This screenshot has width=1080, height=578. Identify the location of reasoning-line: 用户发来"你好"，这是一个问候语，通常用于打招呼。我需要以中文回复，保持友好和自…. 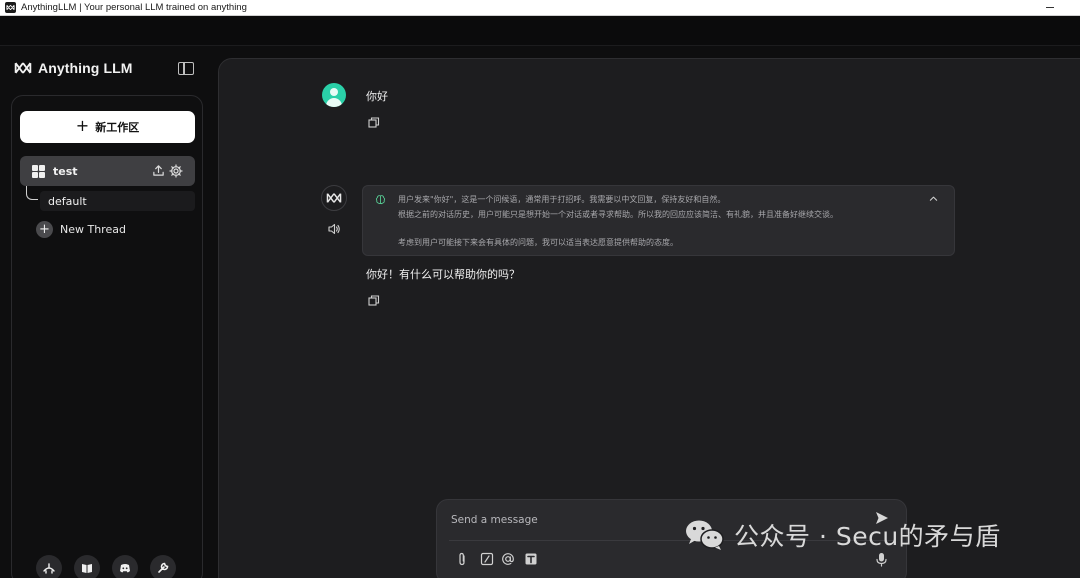
(562, 199).